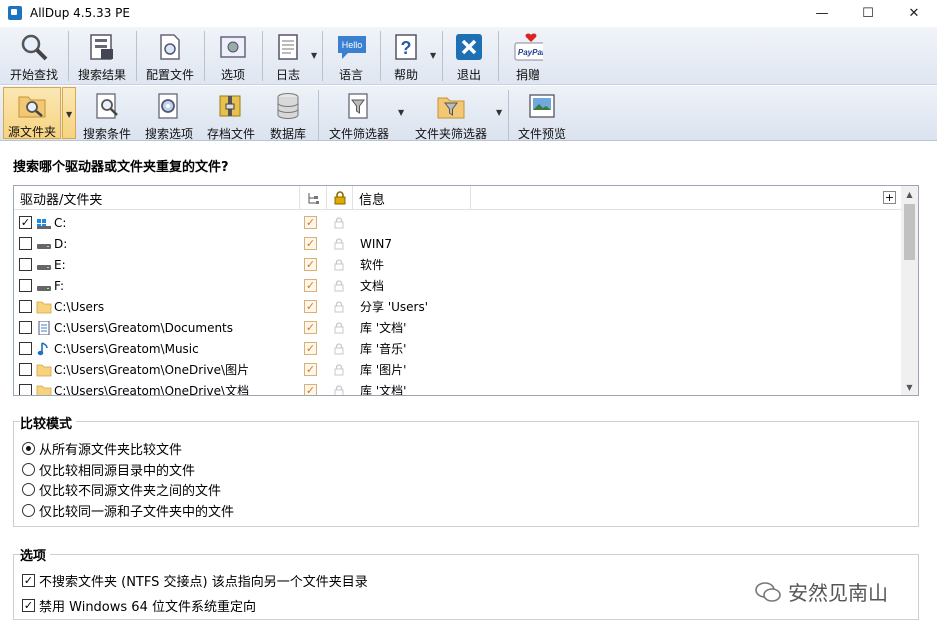  Describe the element at coordinates (542, 115) in the screenshot. I see `file-preview-button: 文件预览` at that location.